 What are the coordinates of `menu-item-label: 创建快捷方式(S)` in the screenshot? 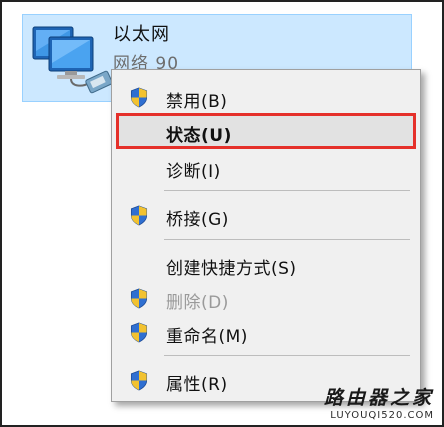 It's located at (231, 269).